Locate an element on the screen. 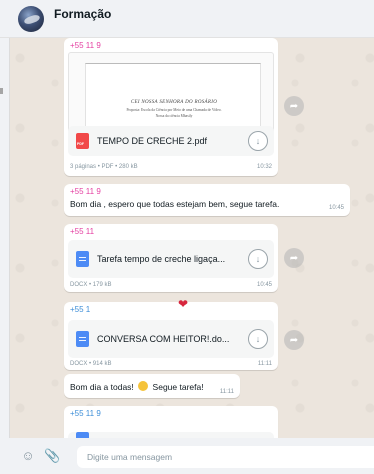 This screenshot has width=374, height=474. pdf-icon: PDF is located at coordinates (82, 141).